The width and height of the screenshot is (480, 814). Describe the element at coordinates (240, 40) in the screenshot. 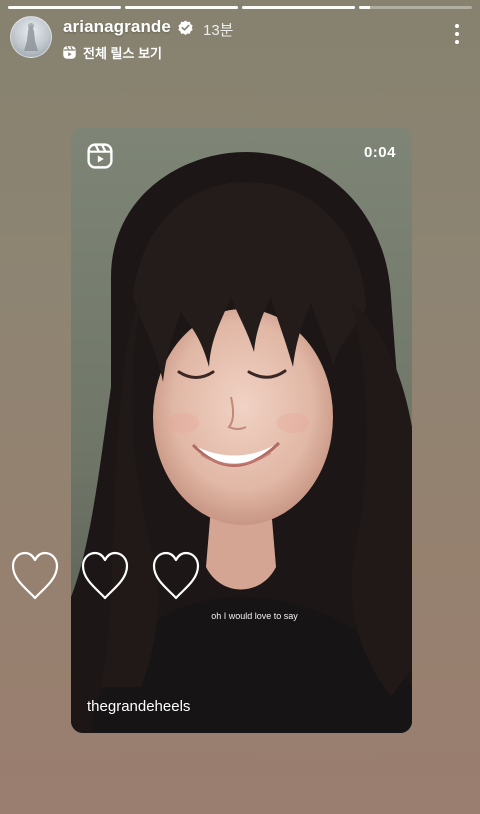

I see `story-header: arianagrande 13분 전체 릴스 보기` at that location.